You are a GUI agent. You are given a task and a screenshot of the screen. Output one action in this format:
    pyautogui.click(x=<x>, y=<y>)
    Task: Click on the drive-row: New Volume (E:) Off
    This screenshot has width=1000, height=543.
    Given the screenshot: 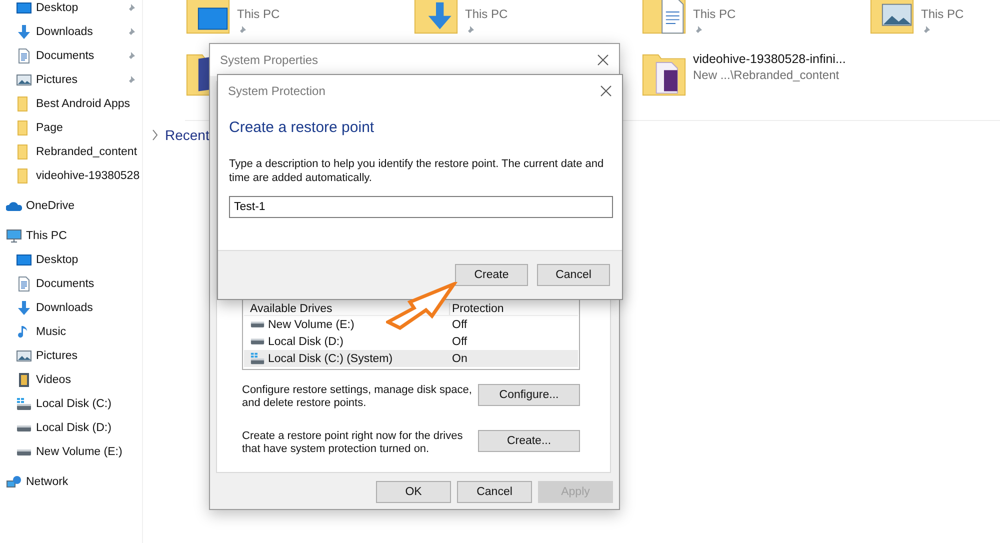 What is the action you would take?
    pyautogui.click(x=411, y=324)
    